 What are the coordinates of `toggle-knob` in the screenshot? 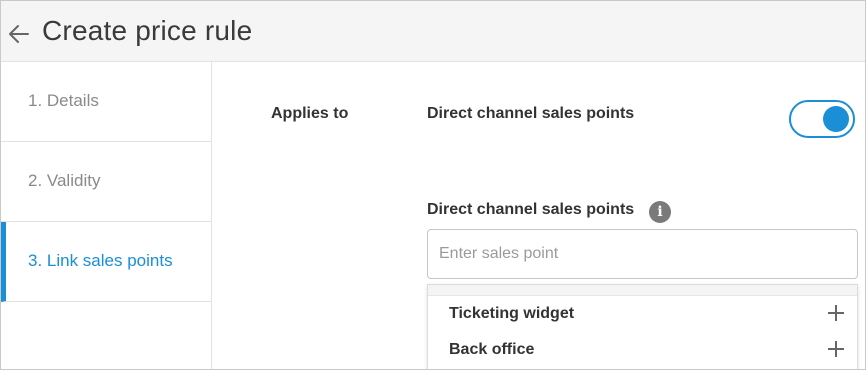 It's located at (836, 119).